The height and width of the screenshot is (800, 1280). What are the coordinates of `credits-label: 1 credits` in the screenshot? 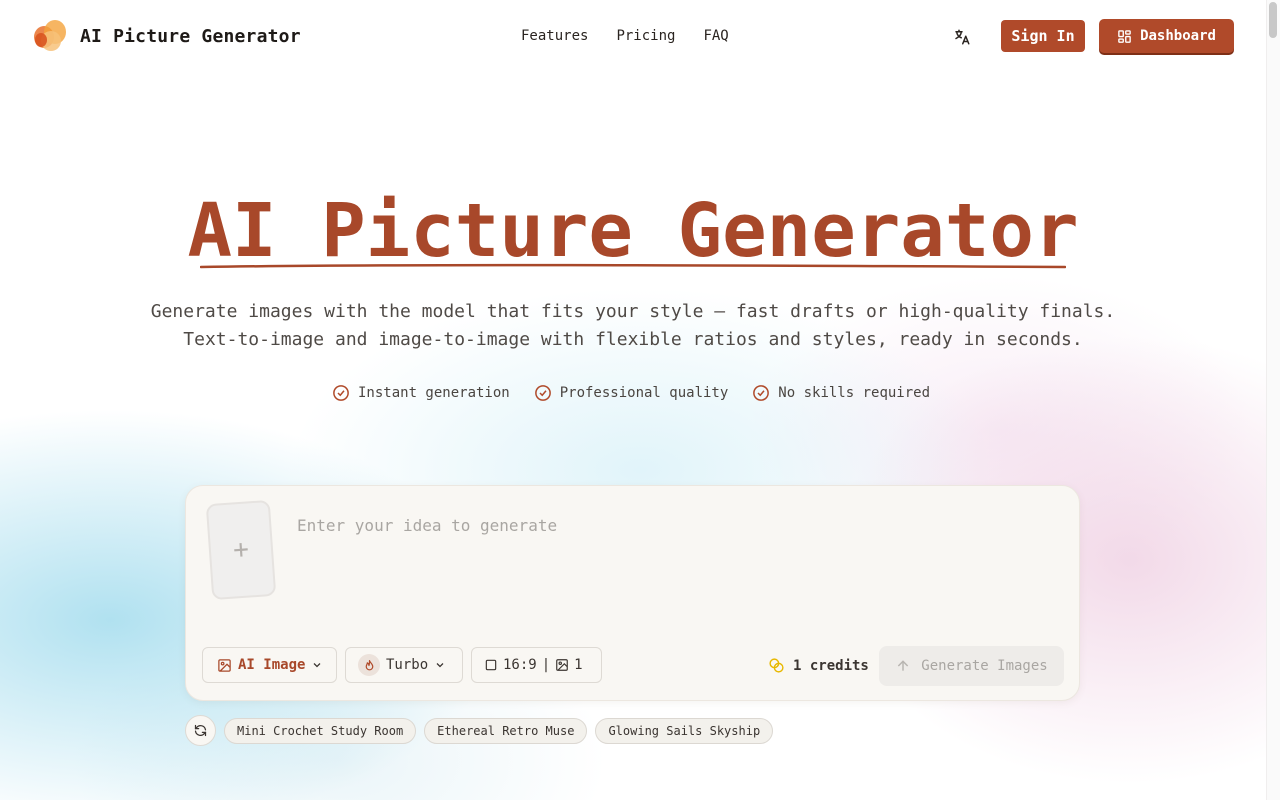 It's located at (831, 665).